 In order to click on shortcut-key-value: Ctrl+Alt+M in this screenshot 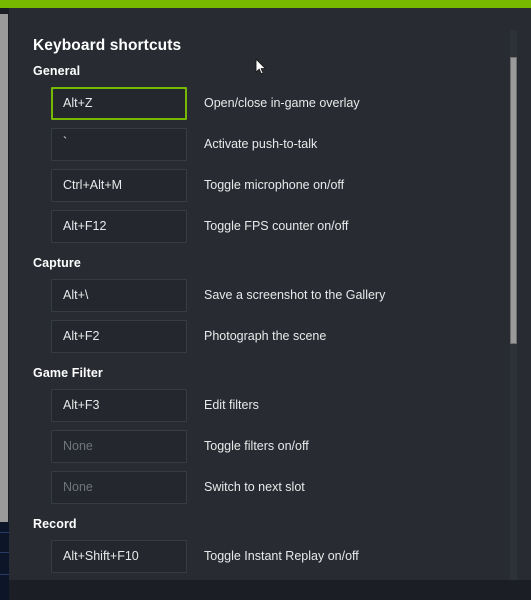, I will do `click(93, 185)`.